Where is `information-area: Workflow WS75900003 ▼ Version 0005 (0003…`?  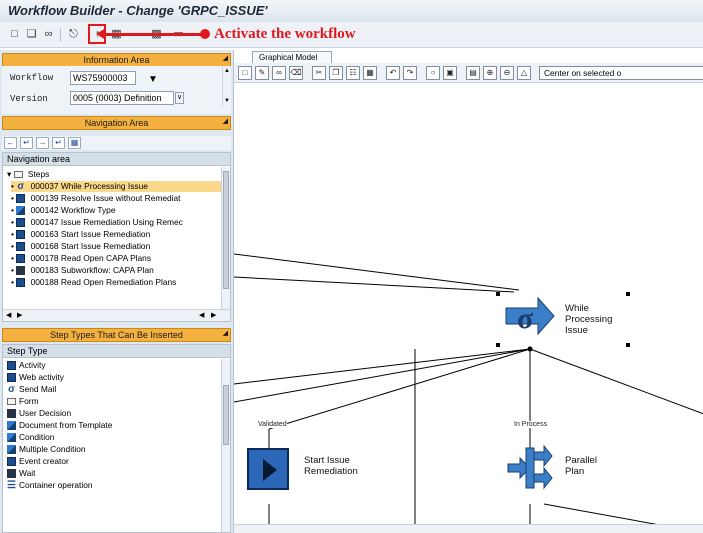
information-area: Workflow WS75900003 ▼ Version 0005 (0003… is located at coordinates (116, 90).